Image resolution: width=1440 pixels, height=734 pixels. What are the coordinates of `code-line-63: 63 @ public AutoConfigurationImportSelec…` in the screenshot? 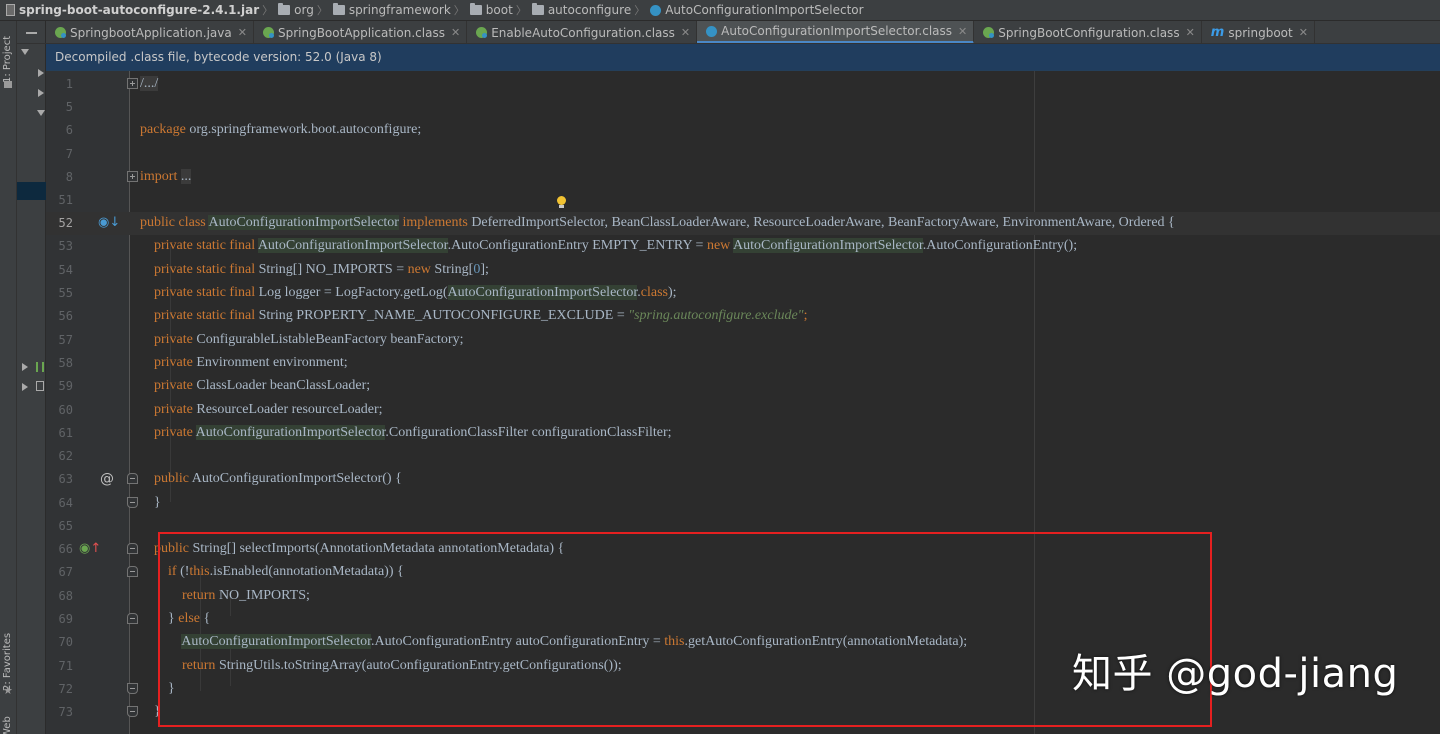 It's located at (743, 479).